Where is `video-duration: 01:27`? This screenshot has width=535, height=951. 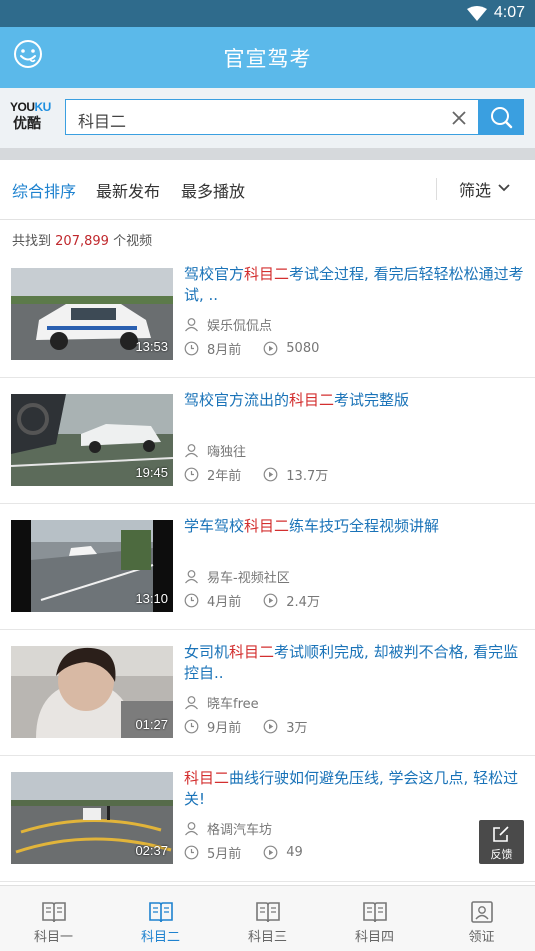 video-duration: 01:27 is located at coordinates (151, 724).